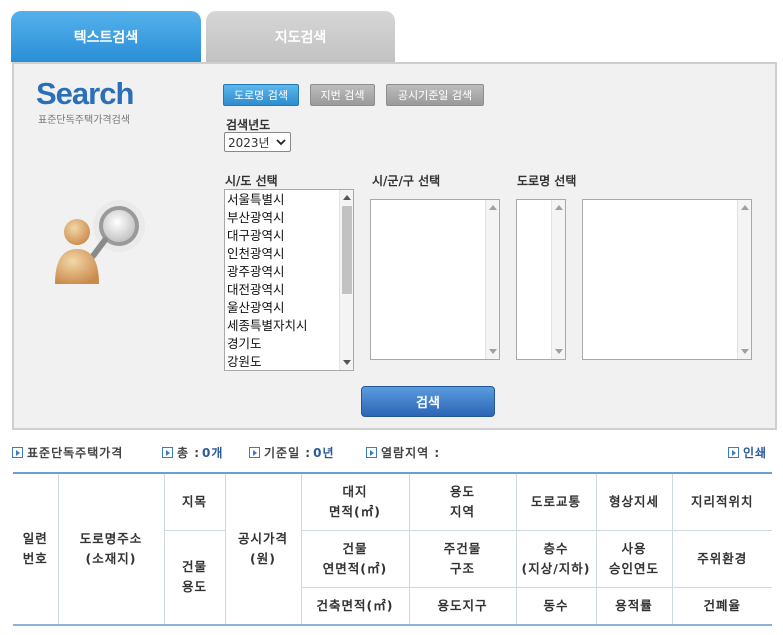 Image resolution: width=783 pixels, height=635 pixels. I want to click on search-button: 검색, so click(428, 401).